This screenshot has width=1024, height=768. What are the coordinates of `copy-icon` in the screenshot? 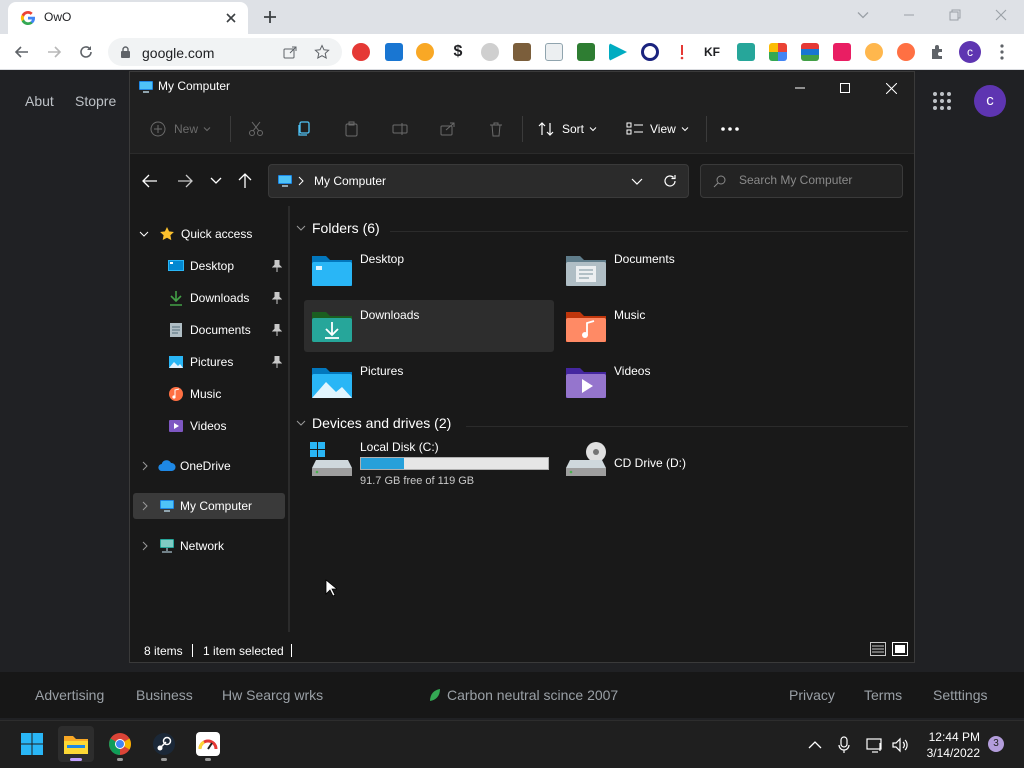 It's located at (304, 129).